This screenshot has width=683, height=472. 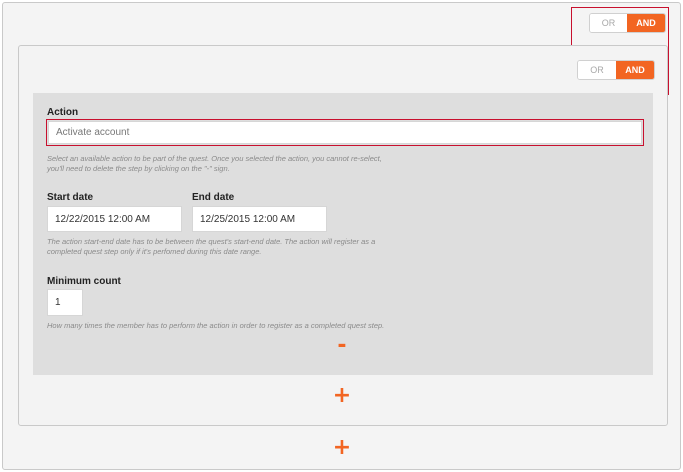 I want to click on inner-and-option: AND, so click(x=635, y=70).